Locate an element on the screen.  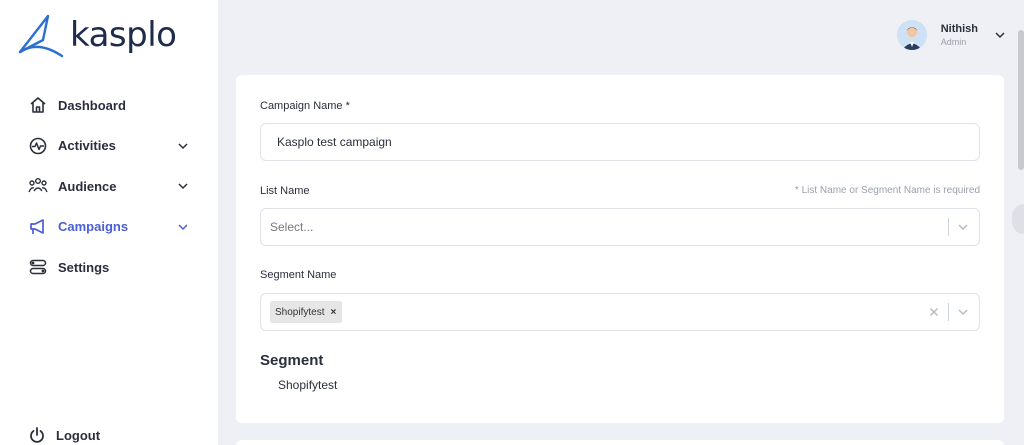
sidebar-nav: Dashboard Activities Audience Campaigns is located at coordinates (109, 186).